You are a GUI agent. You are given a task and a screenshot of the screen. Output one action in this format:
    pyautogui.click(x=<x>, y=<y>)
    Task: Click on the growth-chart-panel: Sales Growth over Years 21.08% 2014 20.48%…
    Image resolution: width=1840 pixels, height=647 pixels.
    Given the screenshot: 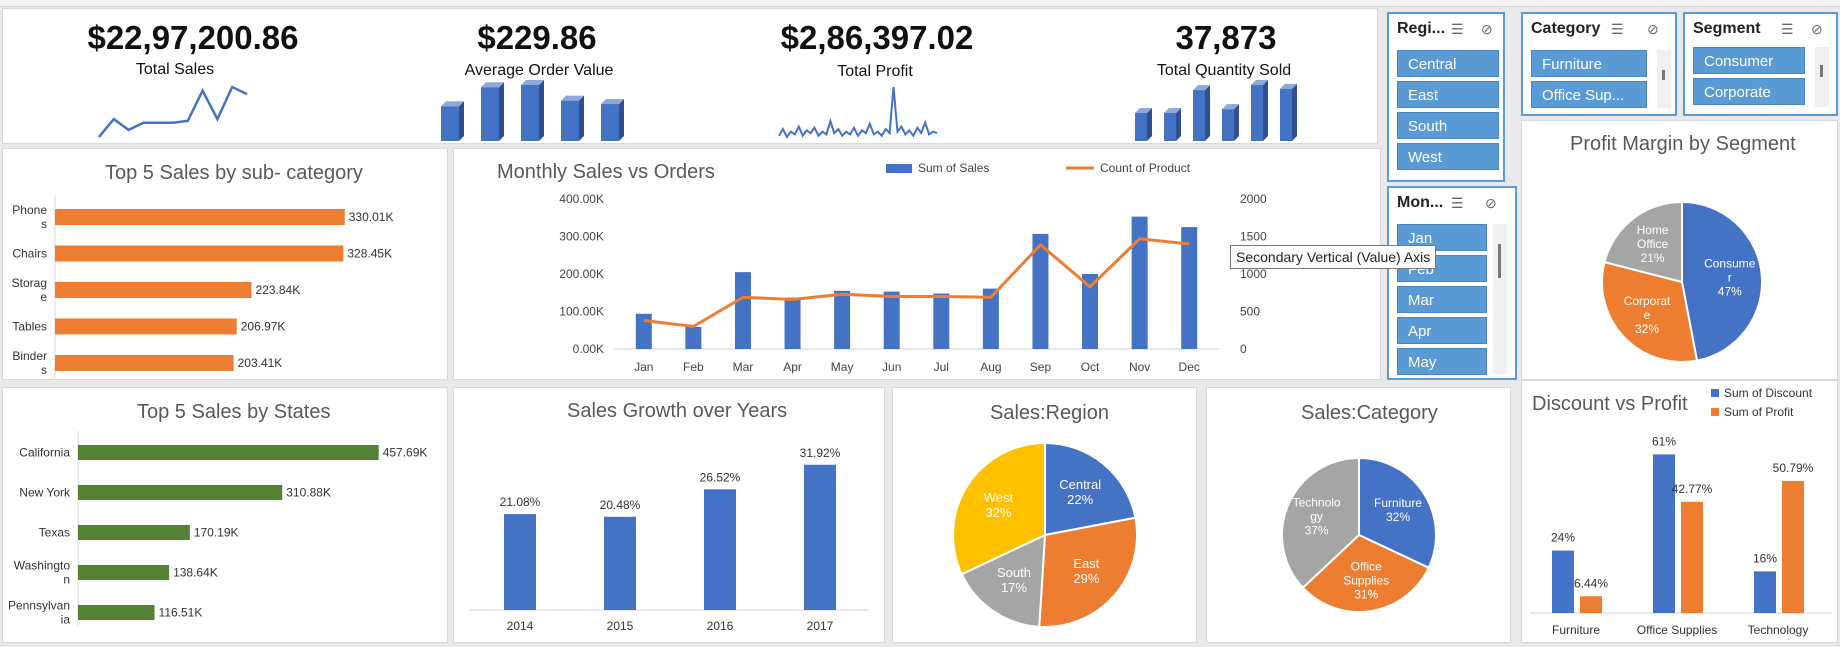 What is the action you would take?
    pyautogui.click(x=669, y=515)
    